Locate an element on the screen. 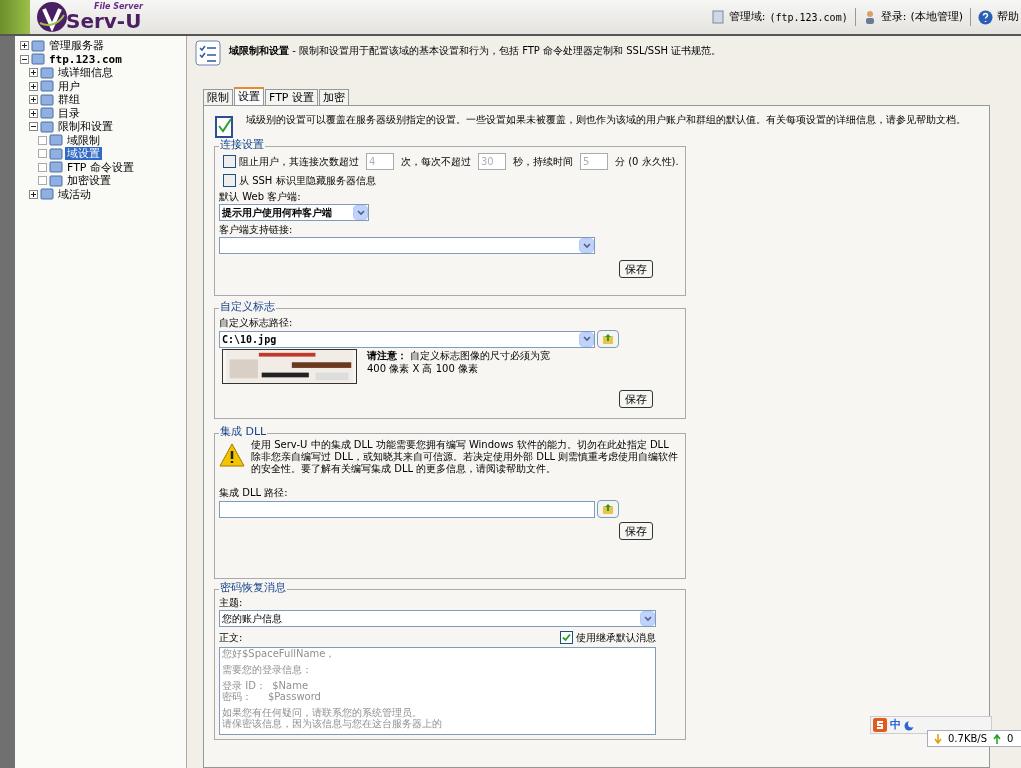  warning-icon is located at coordinates (232, 455).